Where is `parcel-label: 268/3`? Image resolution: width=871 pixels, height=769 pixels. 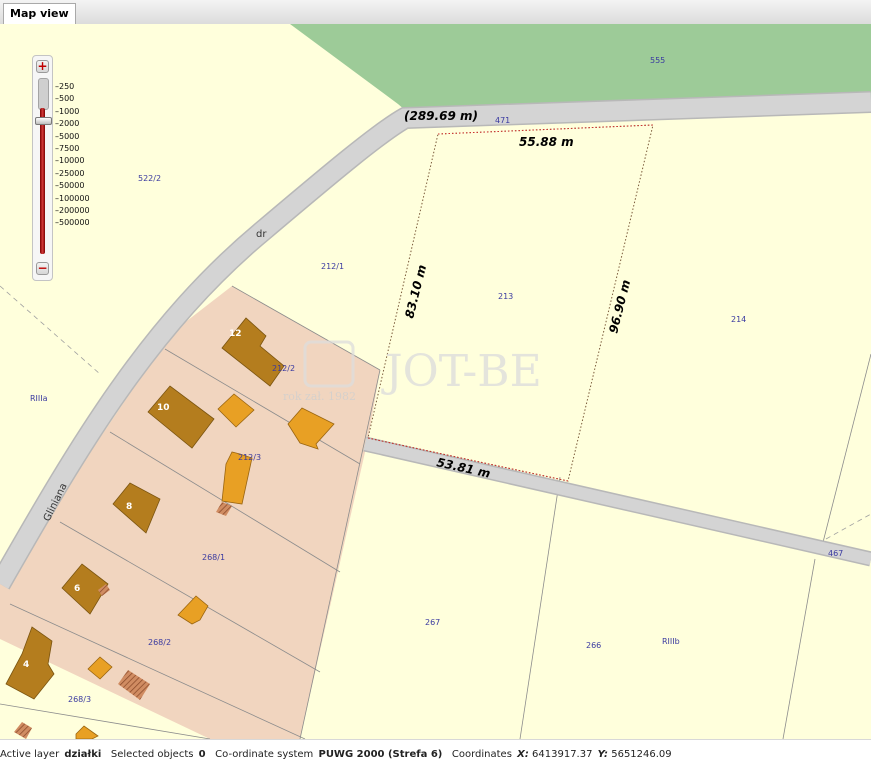
parcel-label: 268/3 is located at coordinates (79, 699).